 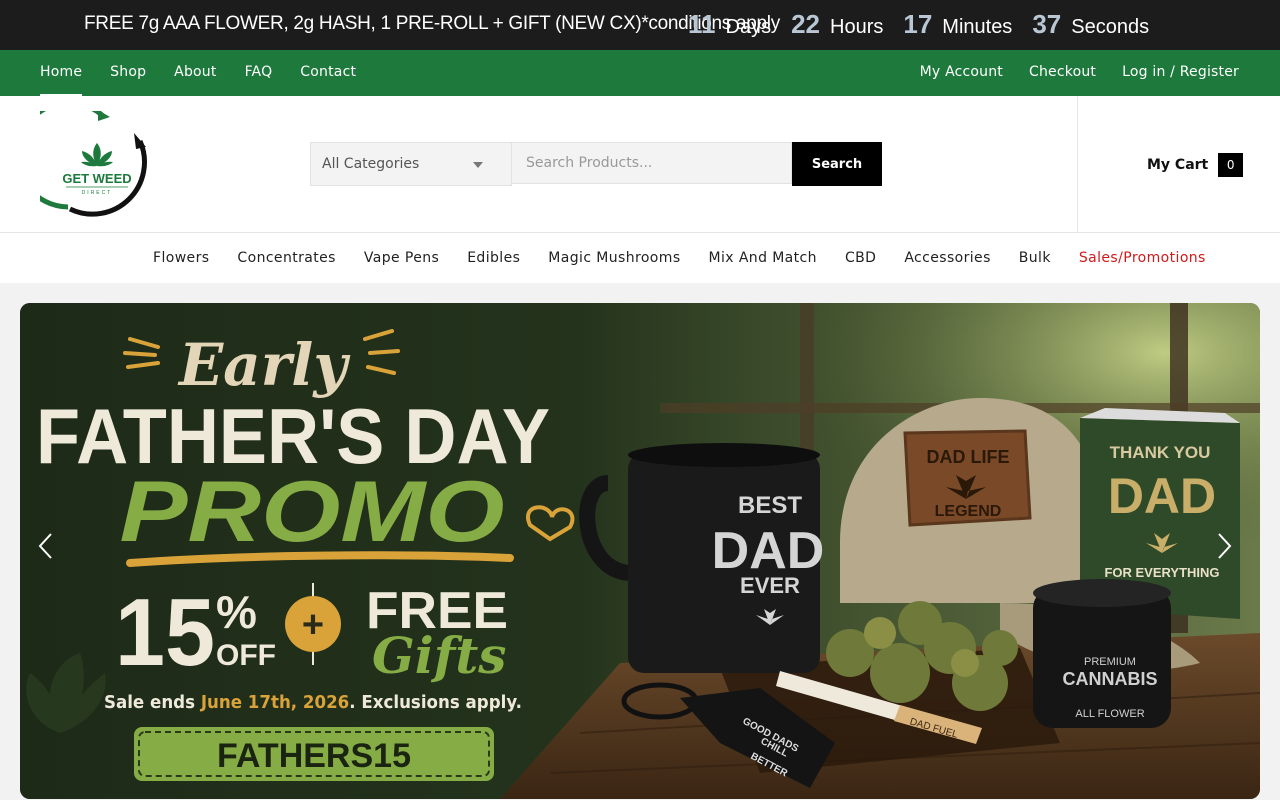 I want to click on category-edibles: Edibles, so click(x=493, y=258).